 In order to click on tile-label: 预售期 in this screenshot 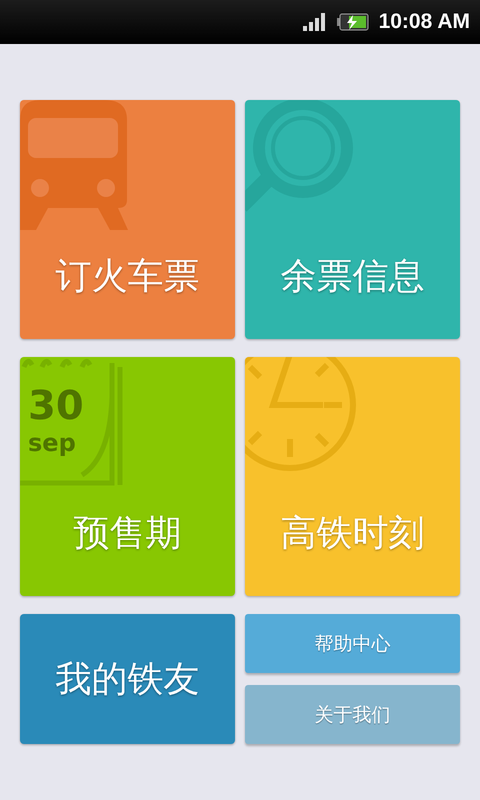, I will do `click(128, 534)`.